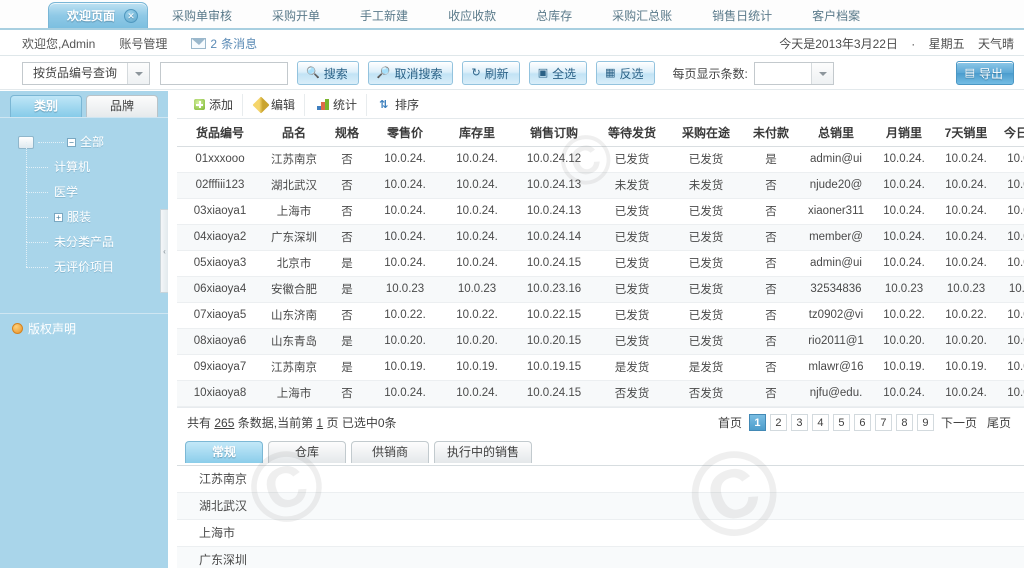 The image size is (1024, 568). What do you see at coordinates (71, 142) in the screenshot?
I see `tree-toggle-icon: −` at bounding box center [71, 142].